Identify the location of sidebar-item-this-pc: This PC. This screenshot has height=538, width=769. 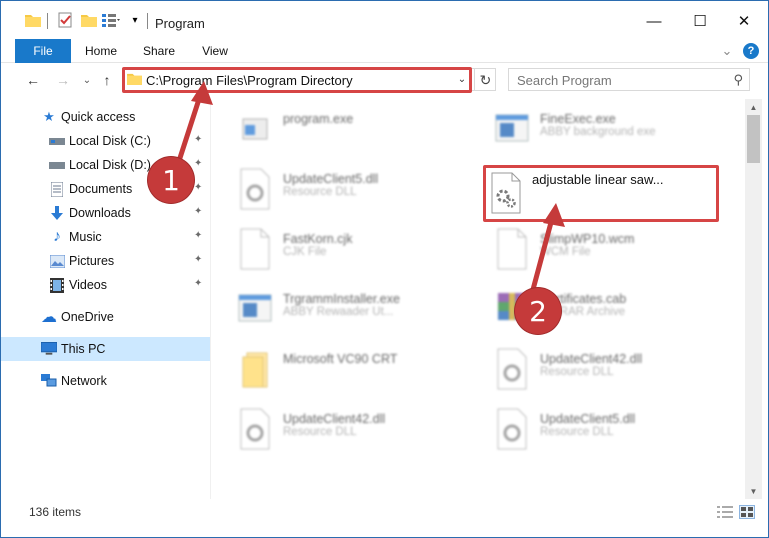
(105, 349).